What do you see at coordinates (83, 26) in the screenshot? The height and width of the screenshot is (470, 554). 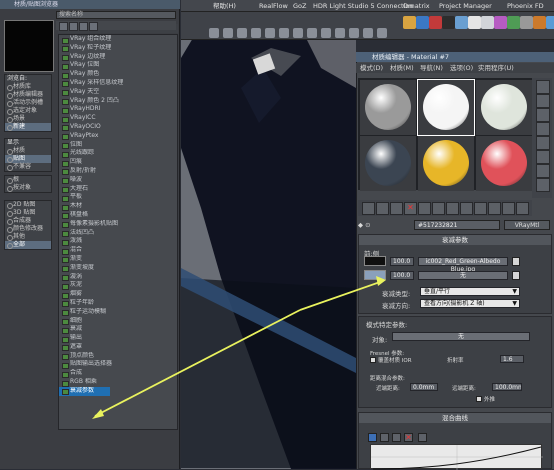 I see `list-icon` at bounding box center [83, 26].